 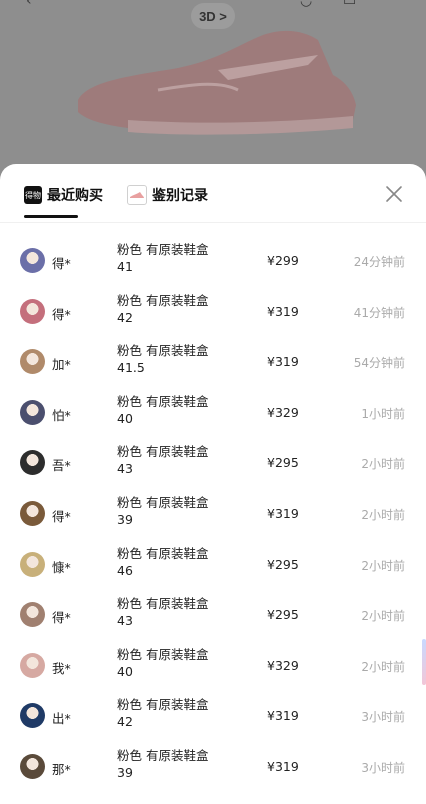 I want to click on price: ¥295, so click(x=283, y=615).